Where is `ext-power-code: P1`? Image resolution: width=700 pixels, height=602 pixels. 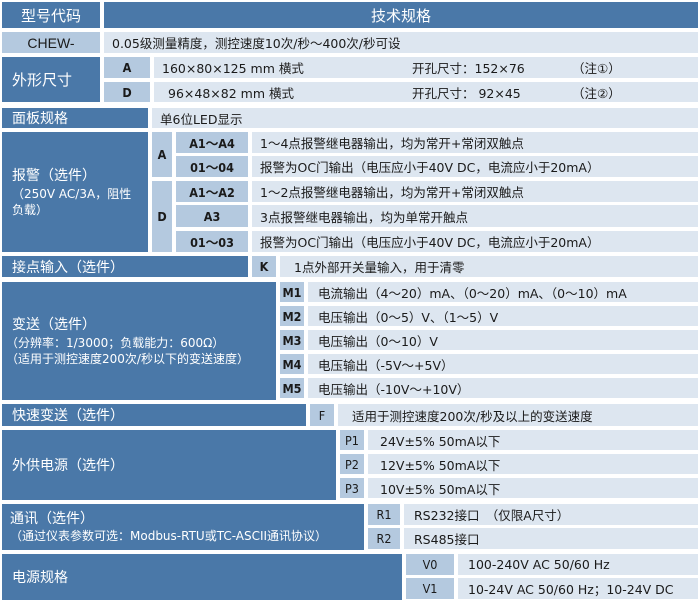 ext-power-code: P1 is located at coordinates (352, 440).